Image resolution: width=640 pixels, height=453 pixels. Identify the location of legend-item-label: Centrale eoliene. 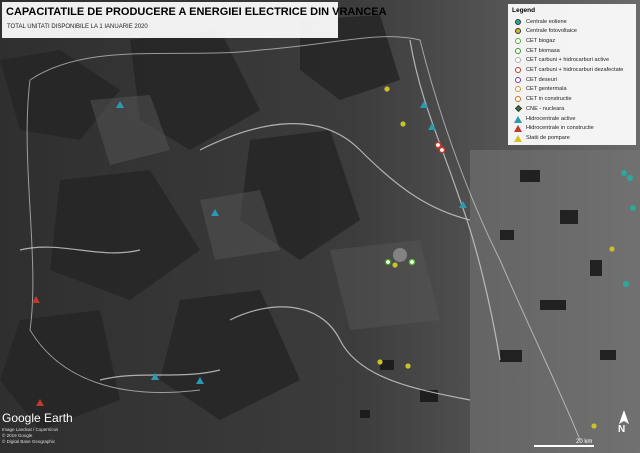
(546, 21).